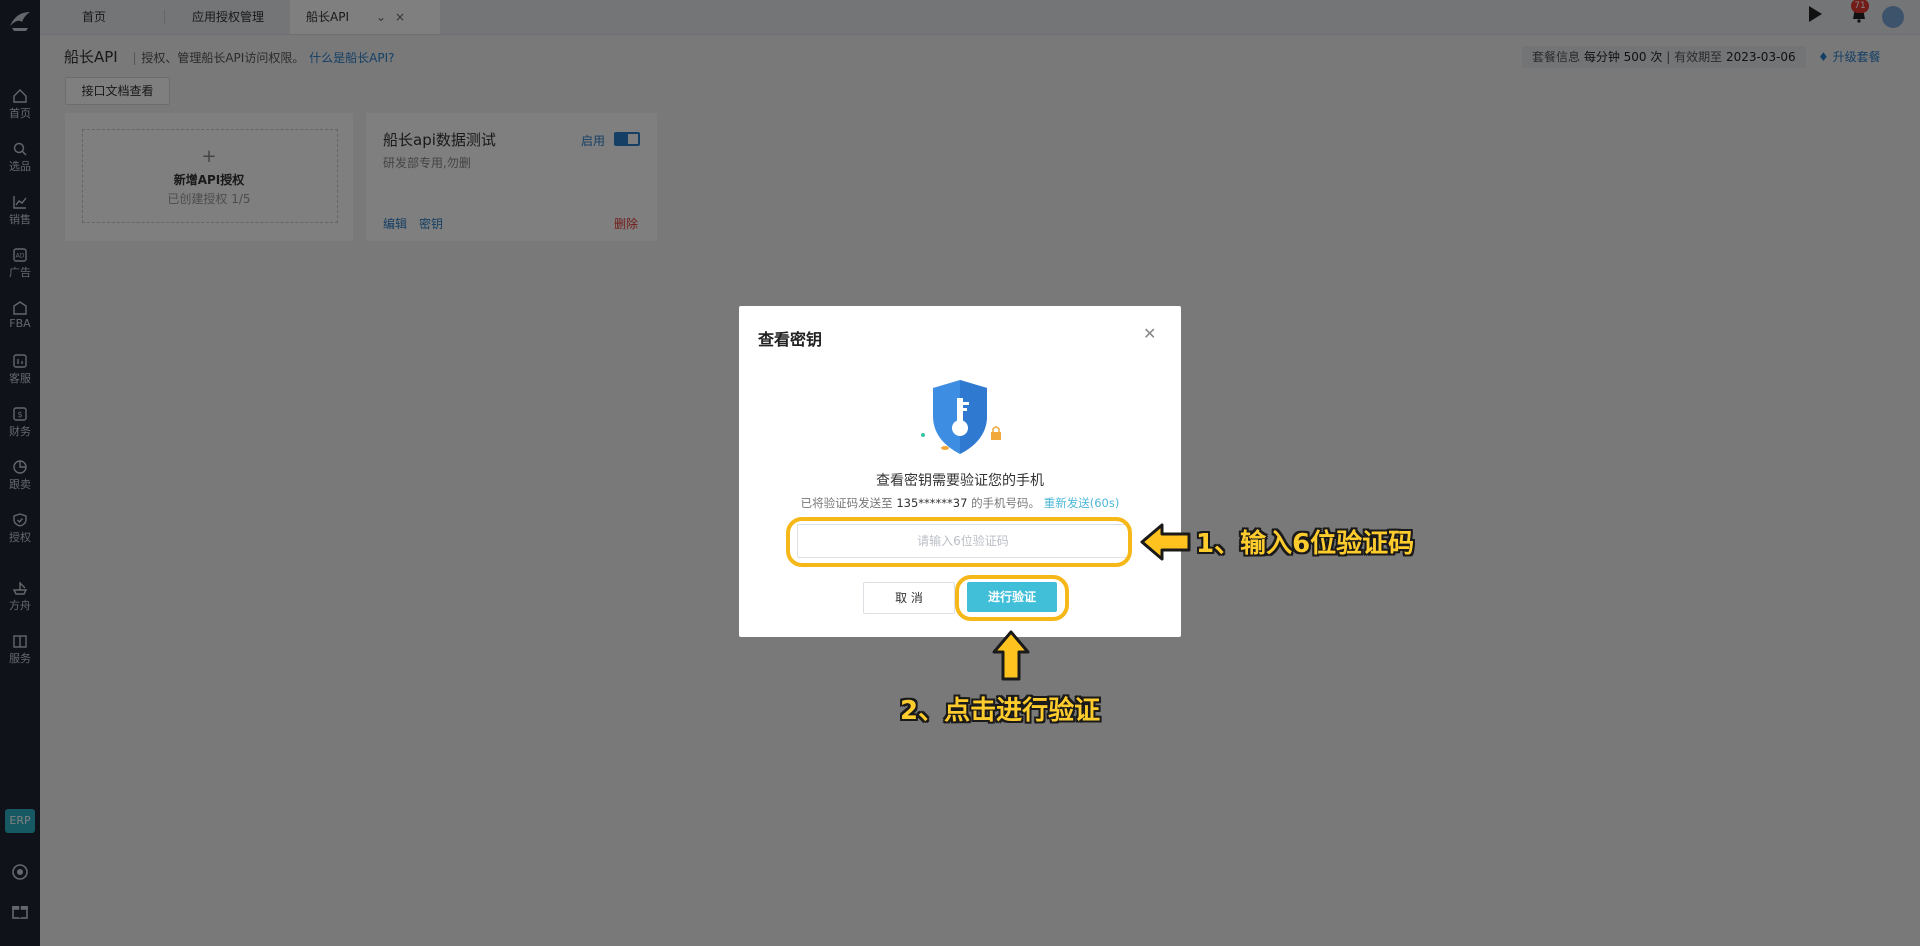 The image size is (1920, 946). What do you see at coordinates (1006, 503) in the screenshot?
I see `sent-suffix: 的手机号码。` at bounding box center [1006, 503].